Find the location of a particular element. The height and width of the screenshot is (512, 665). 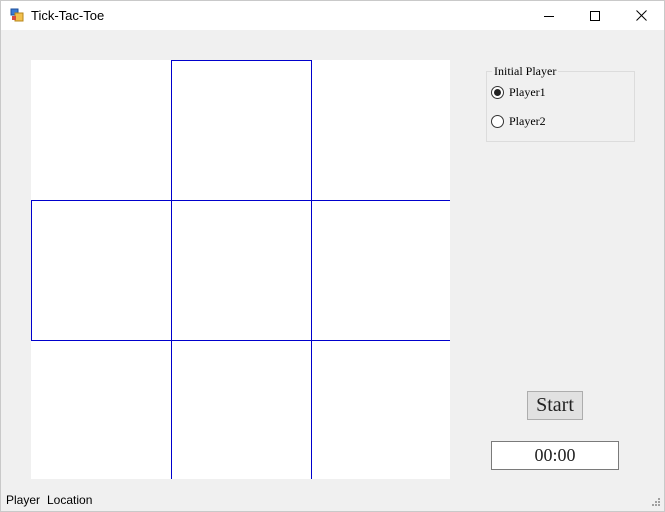

radio-player1: Player1 is located at coordinates (518, 92).